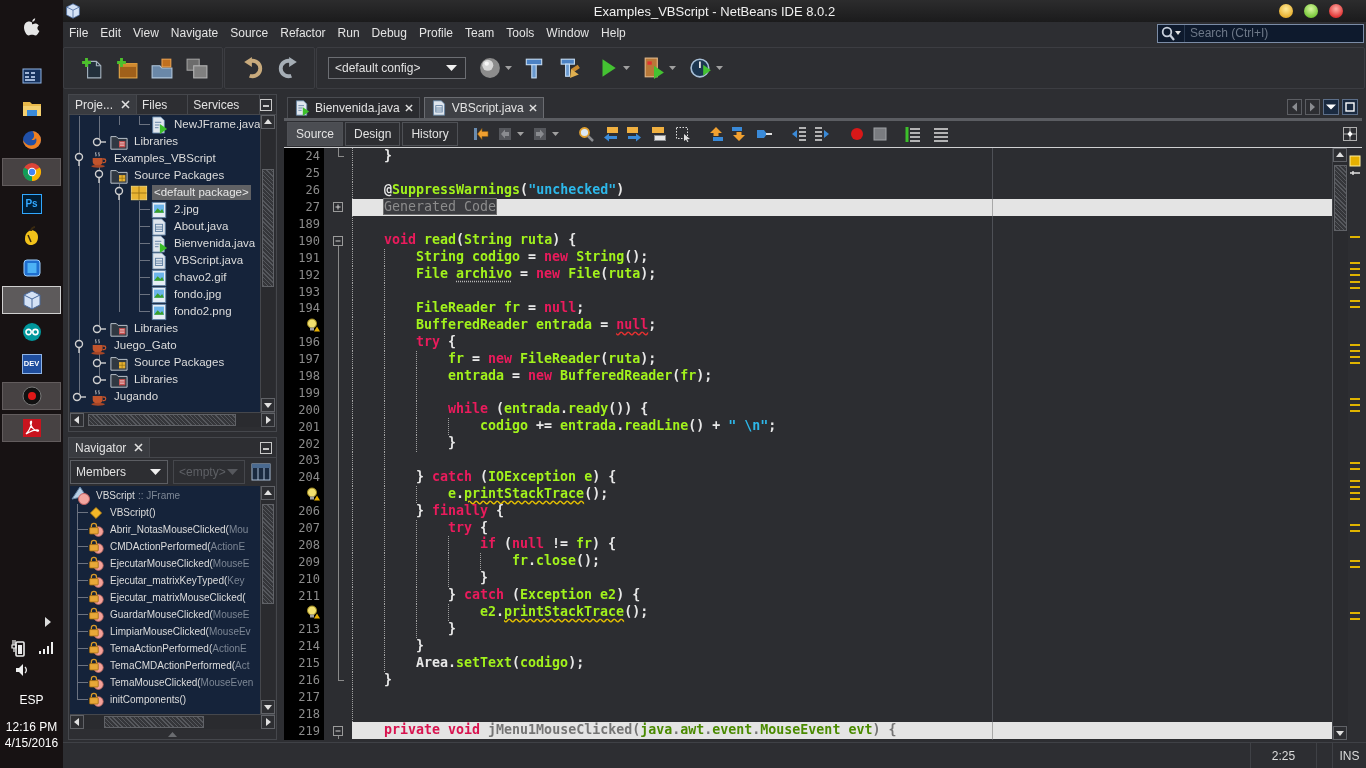  I want to click on search-field: Search (Ctrl+I), so click(1260, 33).